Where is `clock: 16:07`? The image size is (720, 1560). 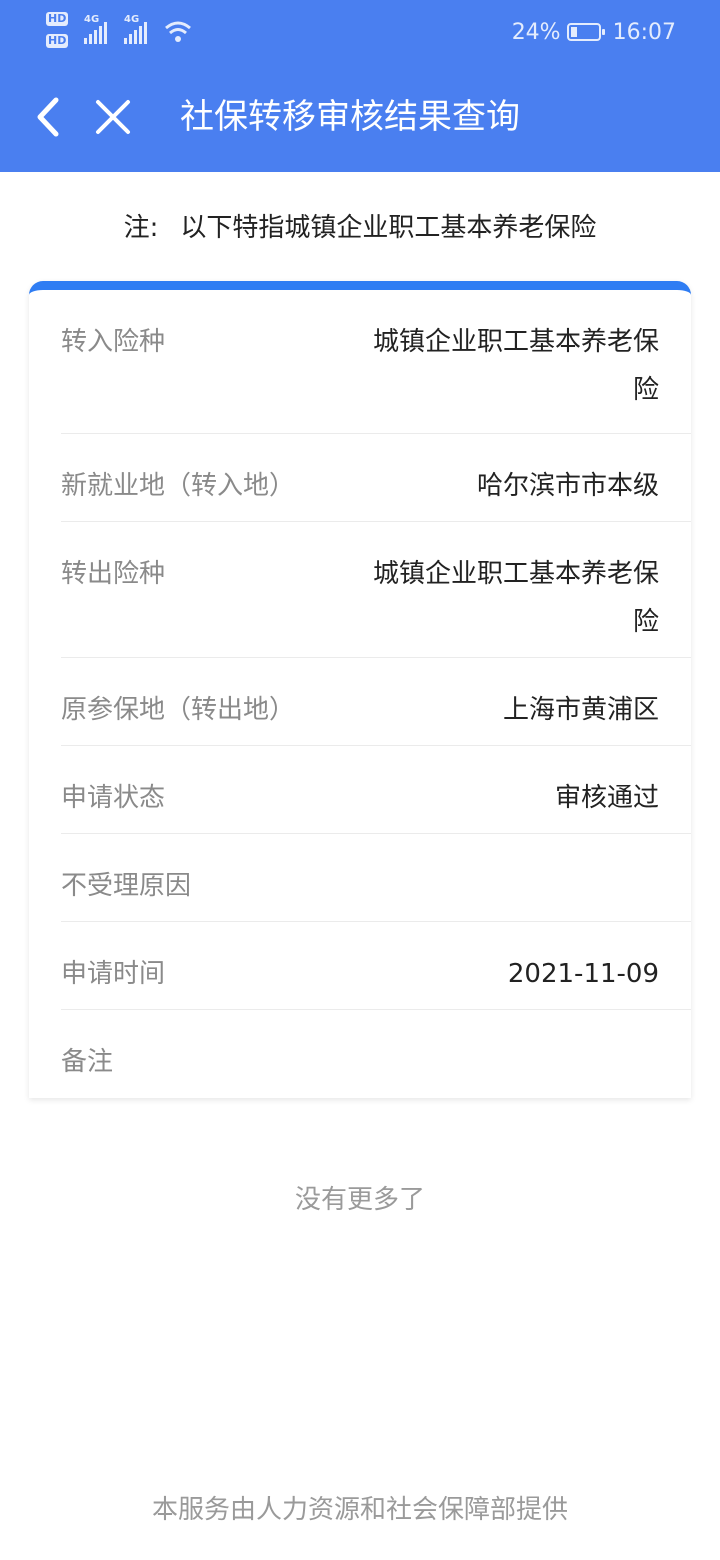 clock: 16:07 is located at coordinates (644, 32).